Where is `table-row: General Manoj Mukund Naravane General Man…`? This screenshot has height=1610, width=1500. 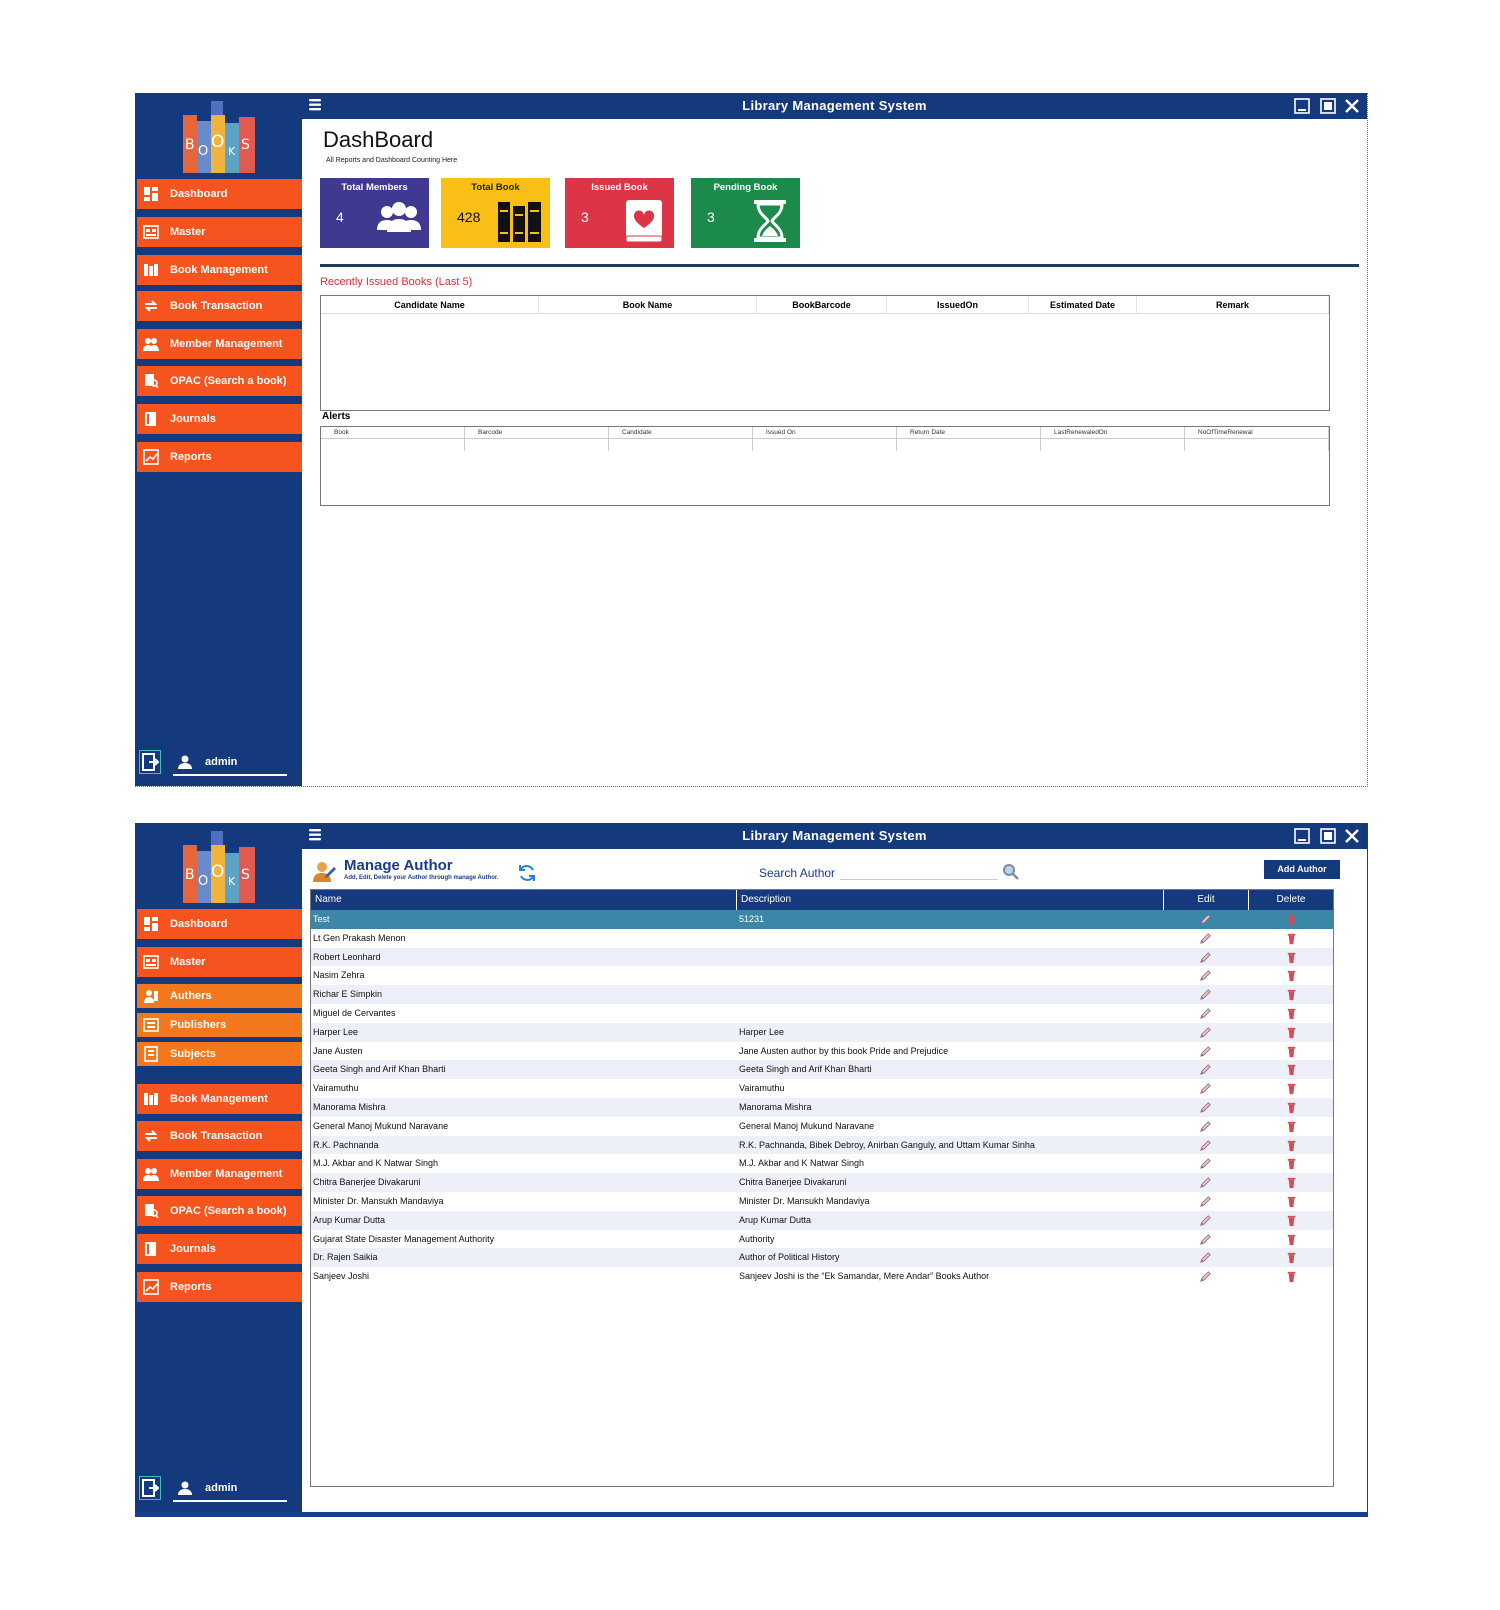
table-row: General Manoj Mukund Naravane General Man… is located at coordinates (822, 1126).